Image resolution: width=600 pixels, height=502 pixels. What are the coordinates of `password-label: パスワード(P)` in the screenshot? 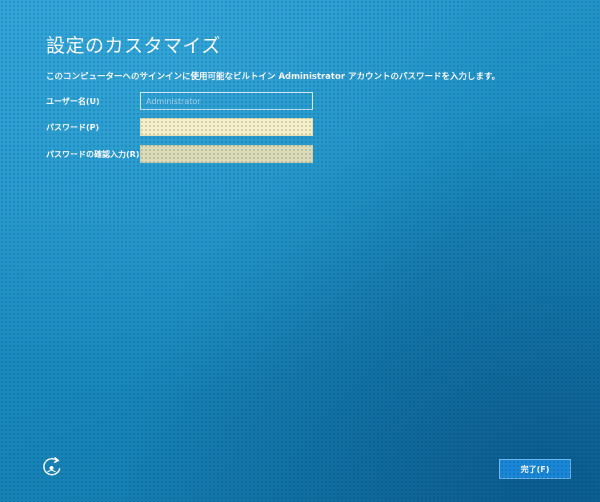 It's located at (73, 127).